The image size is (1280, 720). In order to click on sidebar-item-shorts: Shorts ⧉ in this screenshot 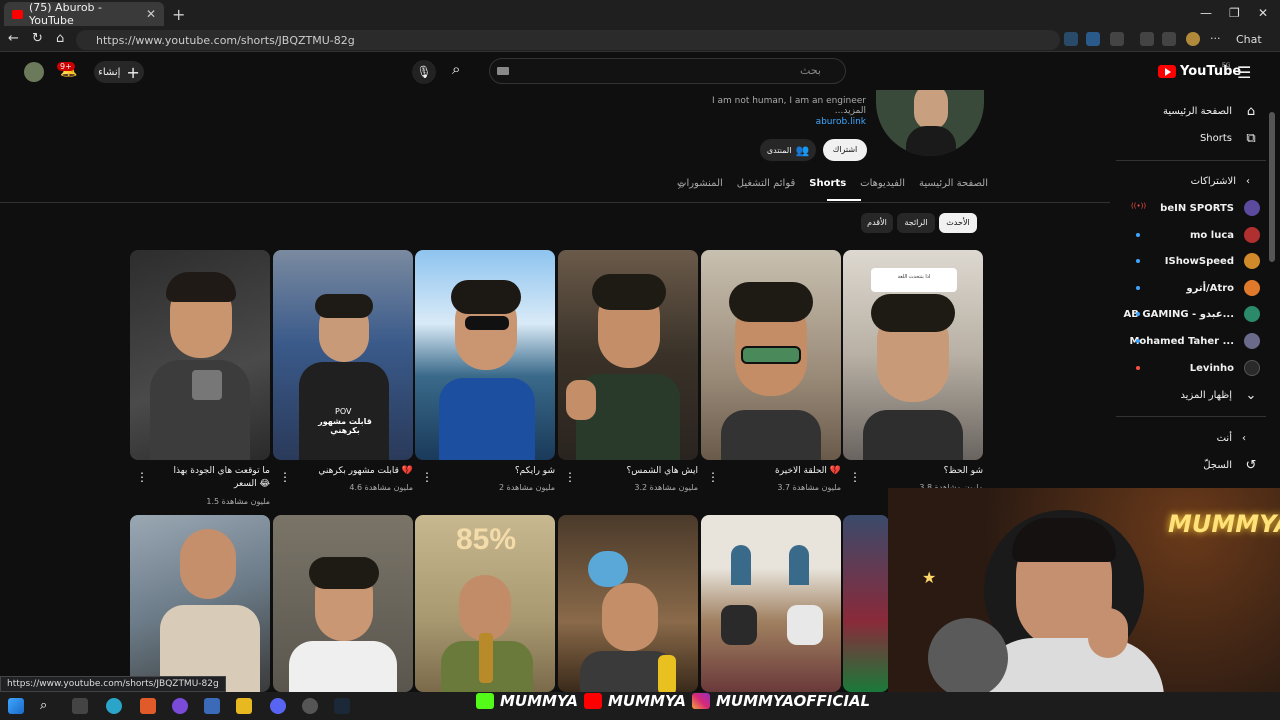, I will do `click(1190, 138)`.